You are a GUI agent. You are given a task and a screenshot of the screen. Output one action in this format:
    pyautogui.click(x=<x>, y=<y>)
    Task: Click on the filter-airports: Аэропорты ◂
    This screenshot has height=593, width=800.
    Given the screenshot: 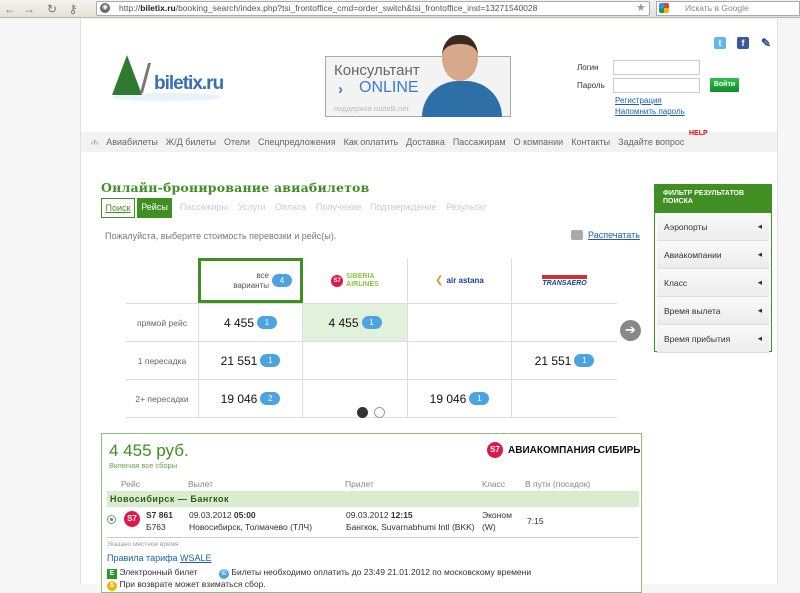 What is the action you would take?
    pyautogui.click(x=713, y=227)
    